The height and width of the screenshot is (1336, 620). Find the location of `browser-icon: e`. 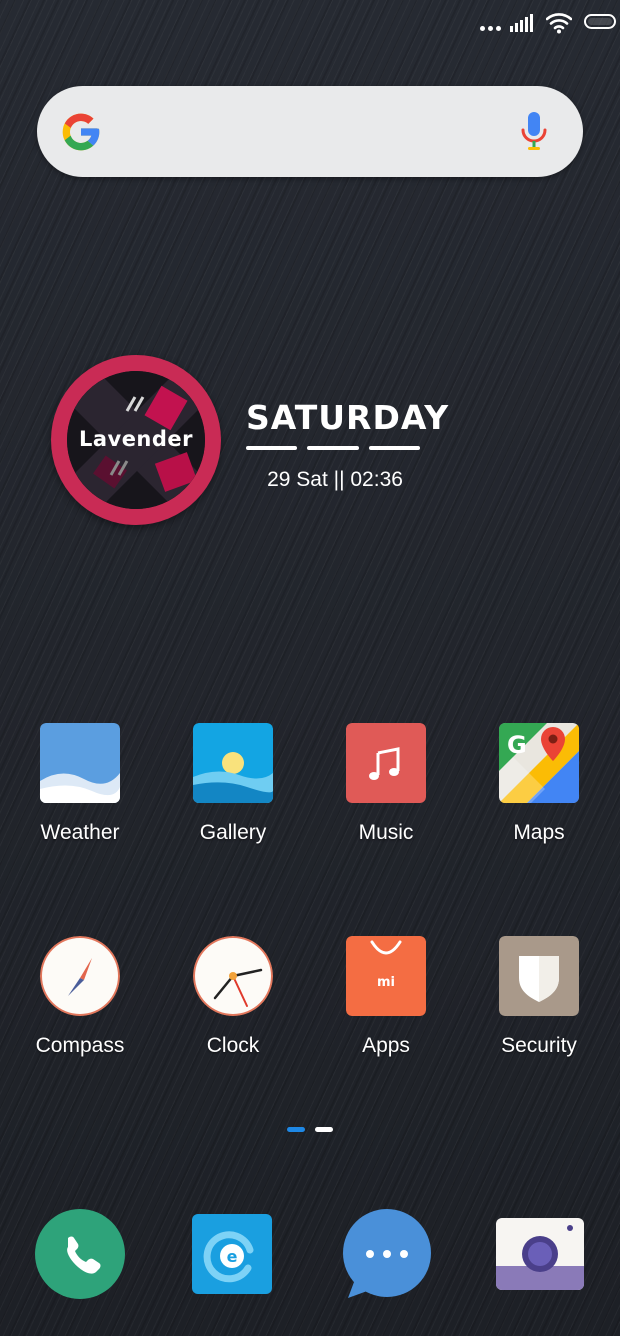

browser-icon: e is located at coordinates (232, 1254).